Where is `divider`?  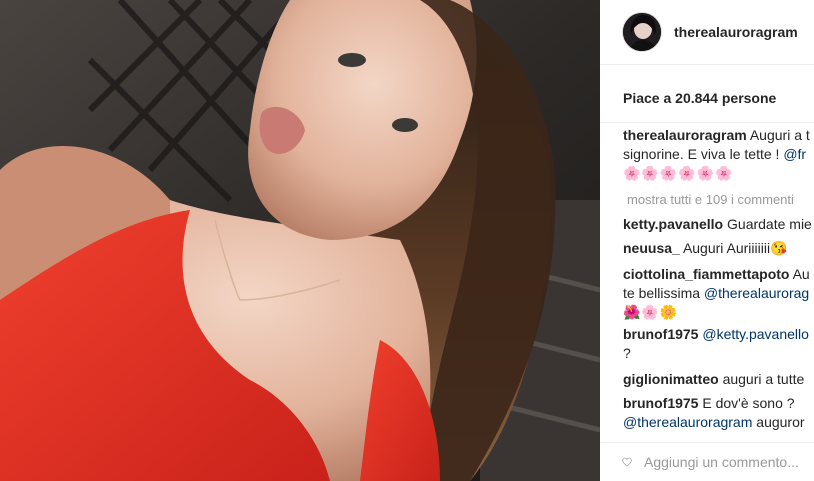 divider is located at coordinates (707, 122).